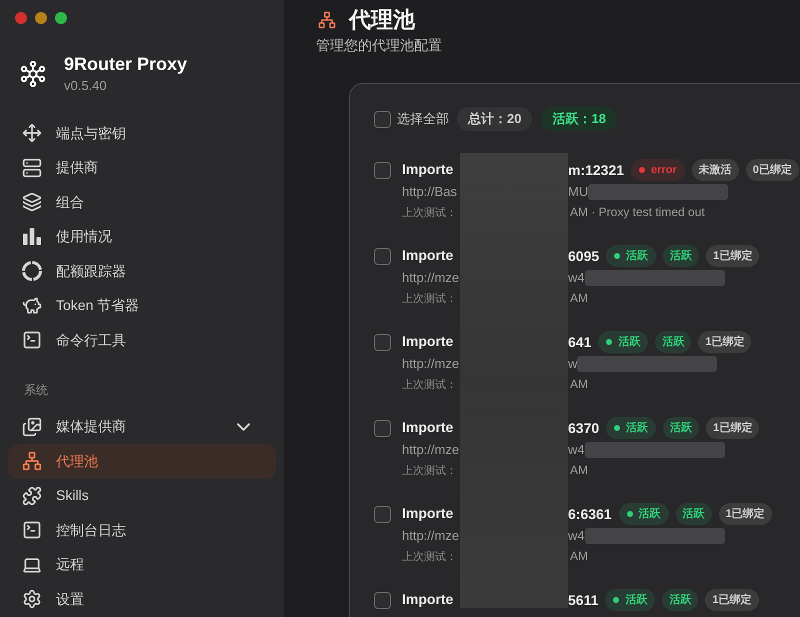 The height and width of the screenshot is (617, 800). Describe the element at coordinates (243, 426) in the screenshot. I see `chevron-icon` at that location.